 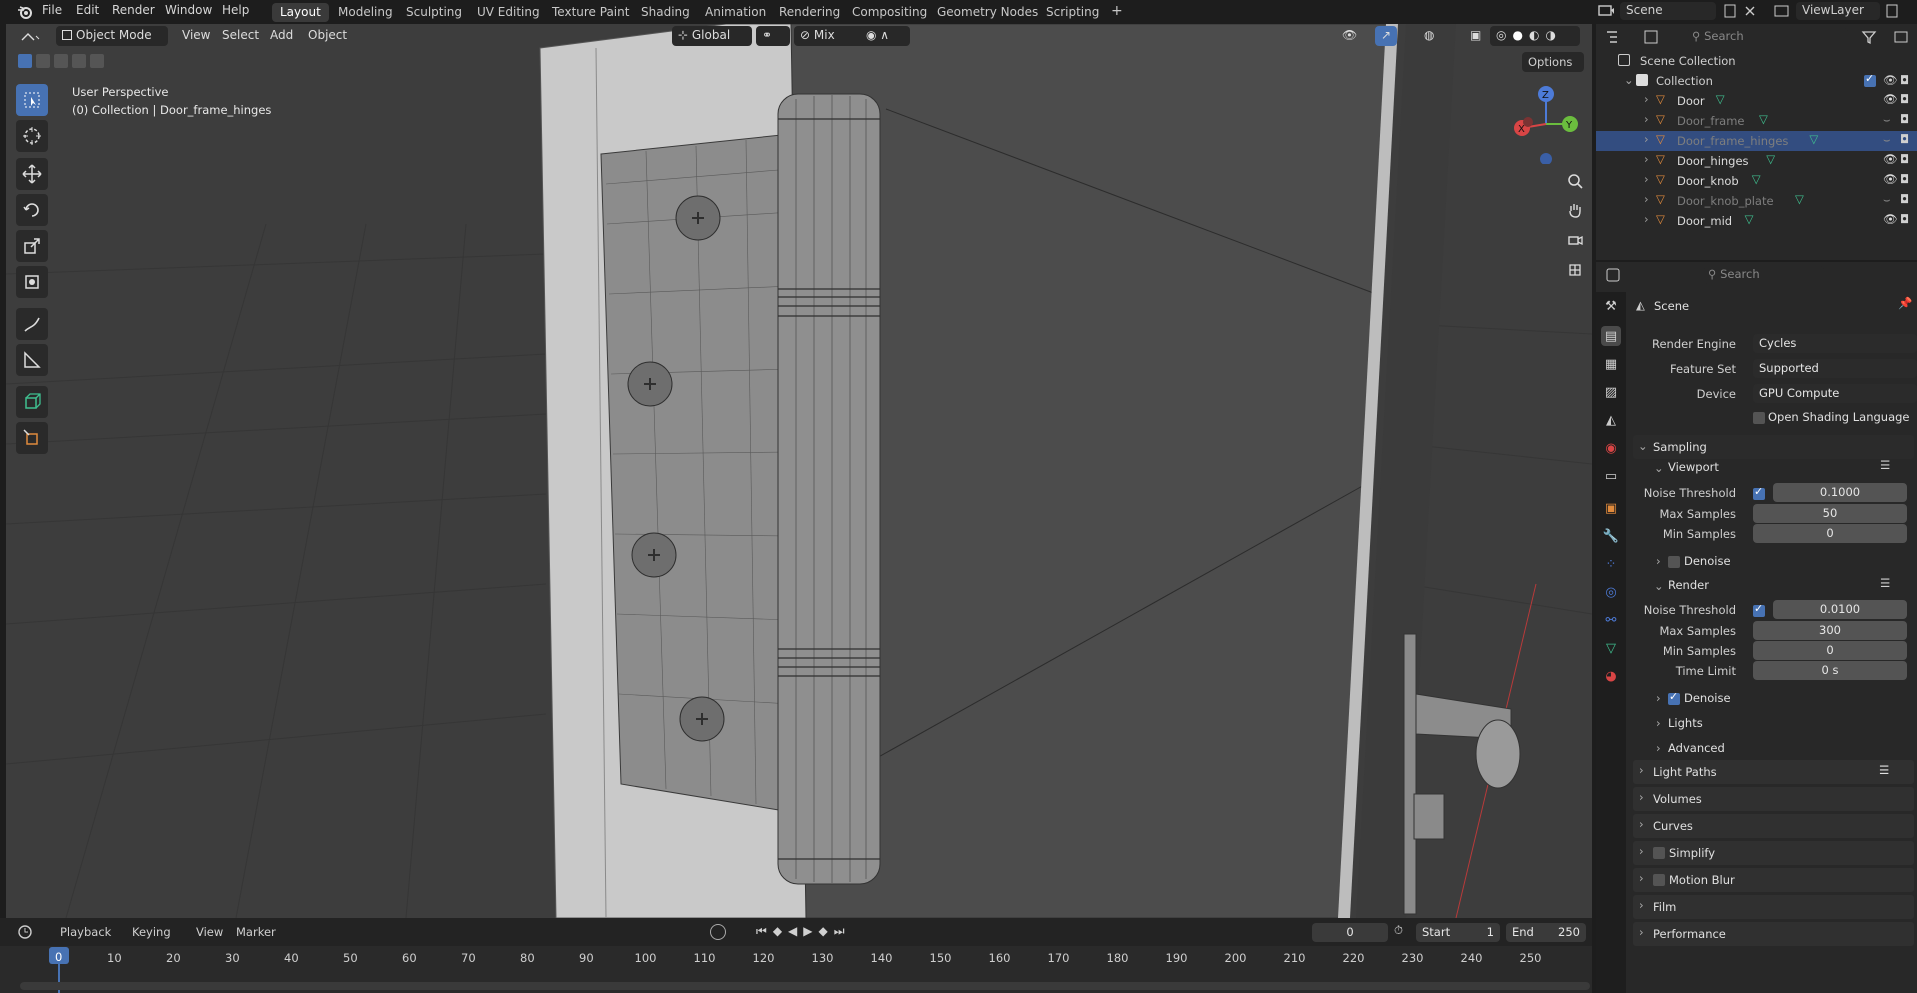 What do you see at coordinates (807, 932) in the screenshot?
I see `play-icon: ▶` at bounding box center [807, 932].